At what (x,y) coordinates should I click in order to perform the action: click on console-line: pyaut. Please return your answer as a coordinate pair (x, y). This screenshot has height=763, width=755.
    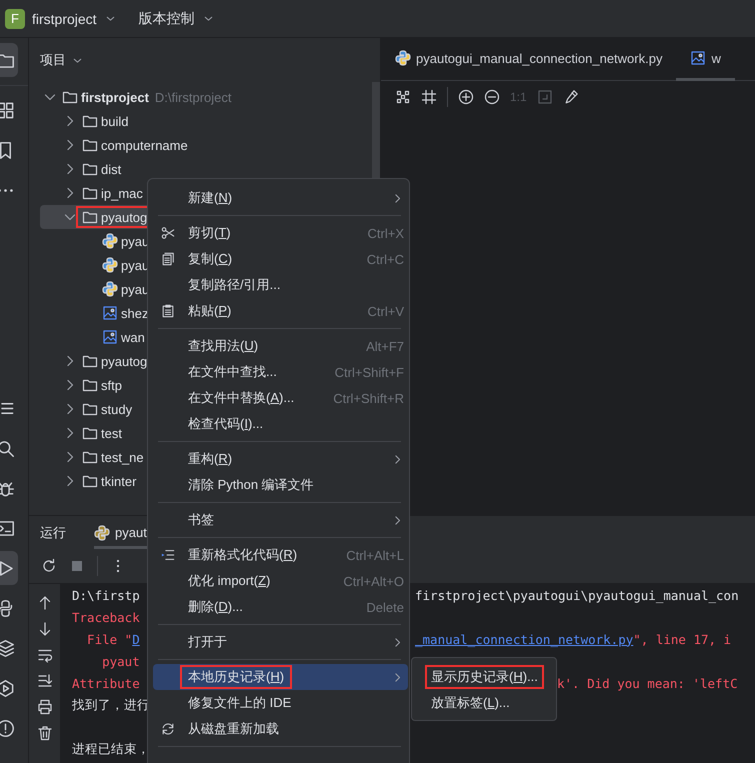
    Looking at the image, I should click on (120, 661).